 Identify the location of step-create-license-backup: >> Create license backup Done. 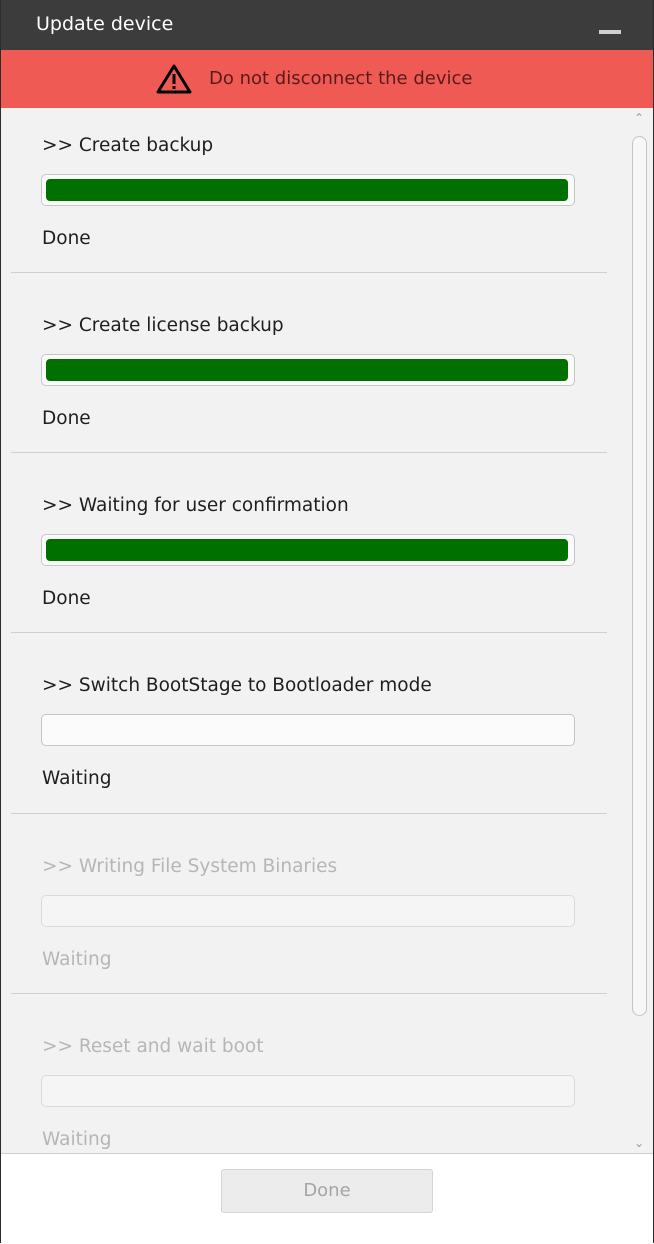
(309, 362).